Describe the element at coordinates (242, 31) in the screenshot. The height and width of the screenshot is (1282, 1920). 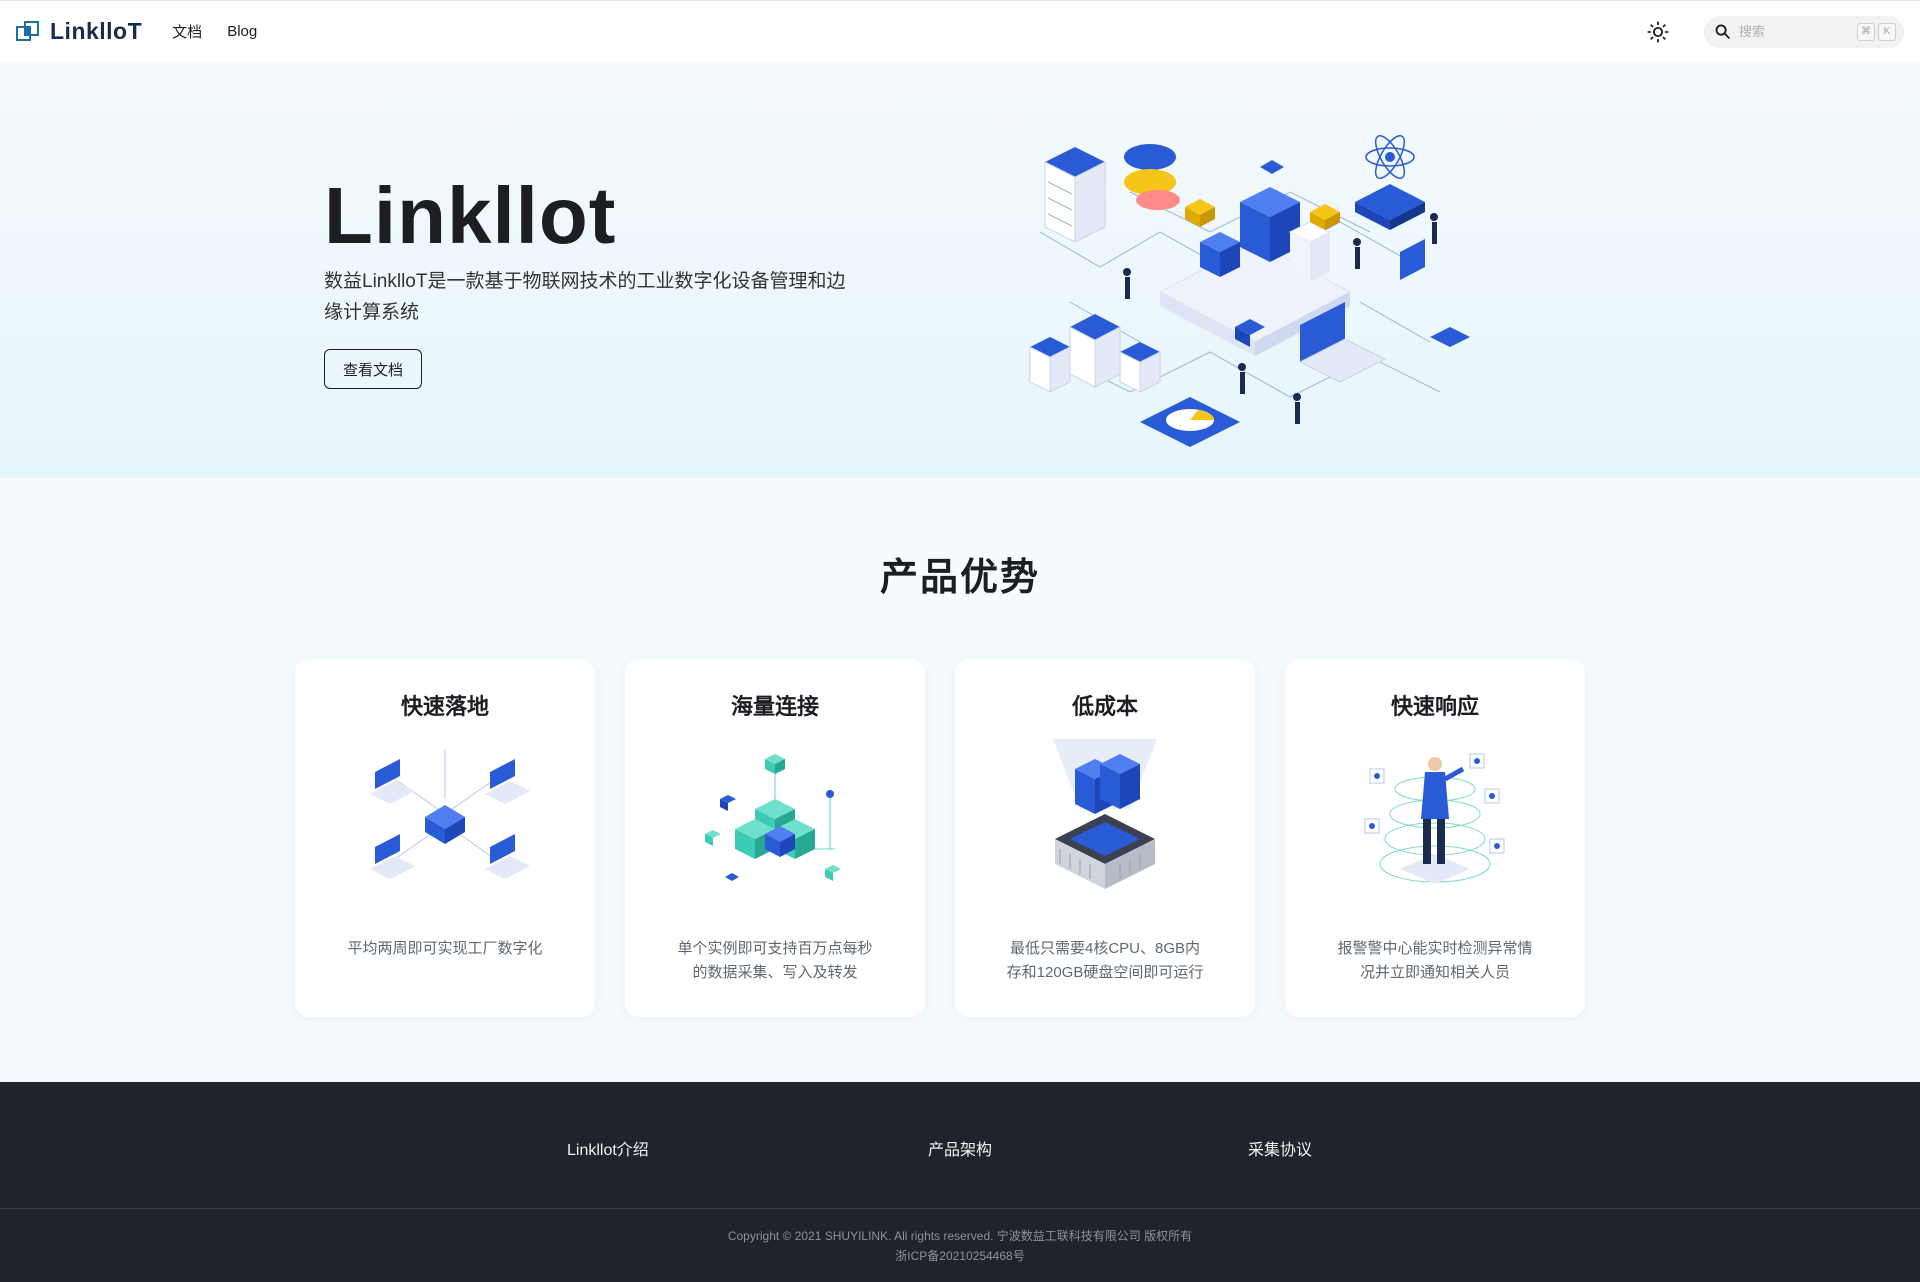
I see `nav-link-blog: Blog` at that location.